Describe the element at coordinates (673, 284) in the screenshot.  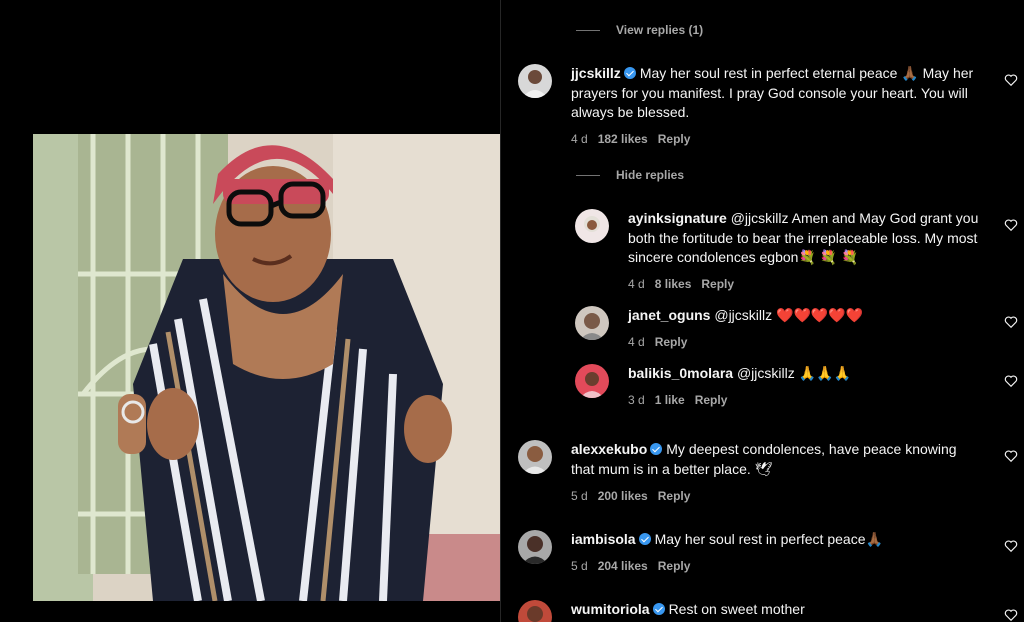
I see `like-count: 8 likes` at that location.